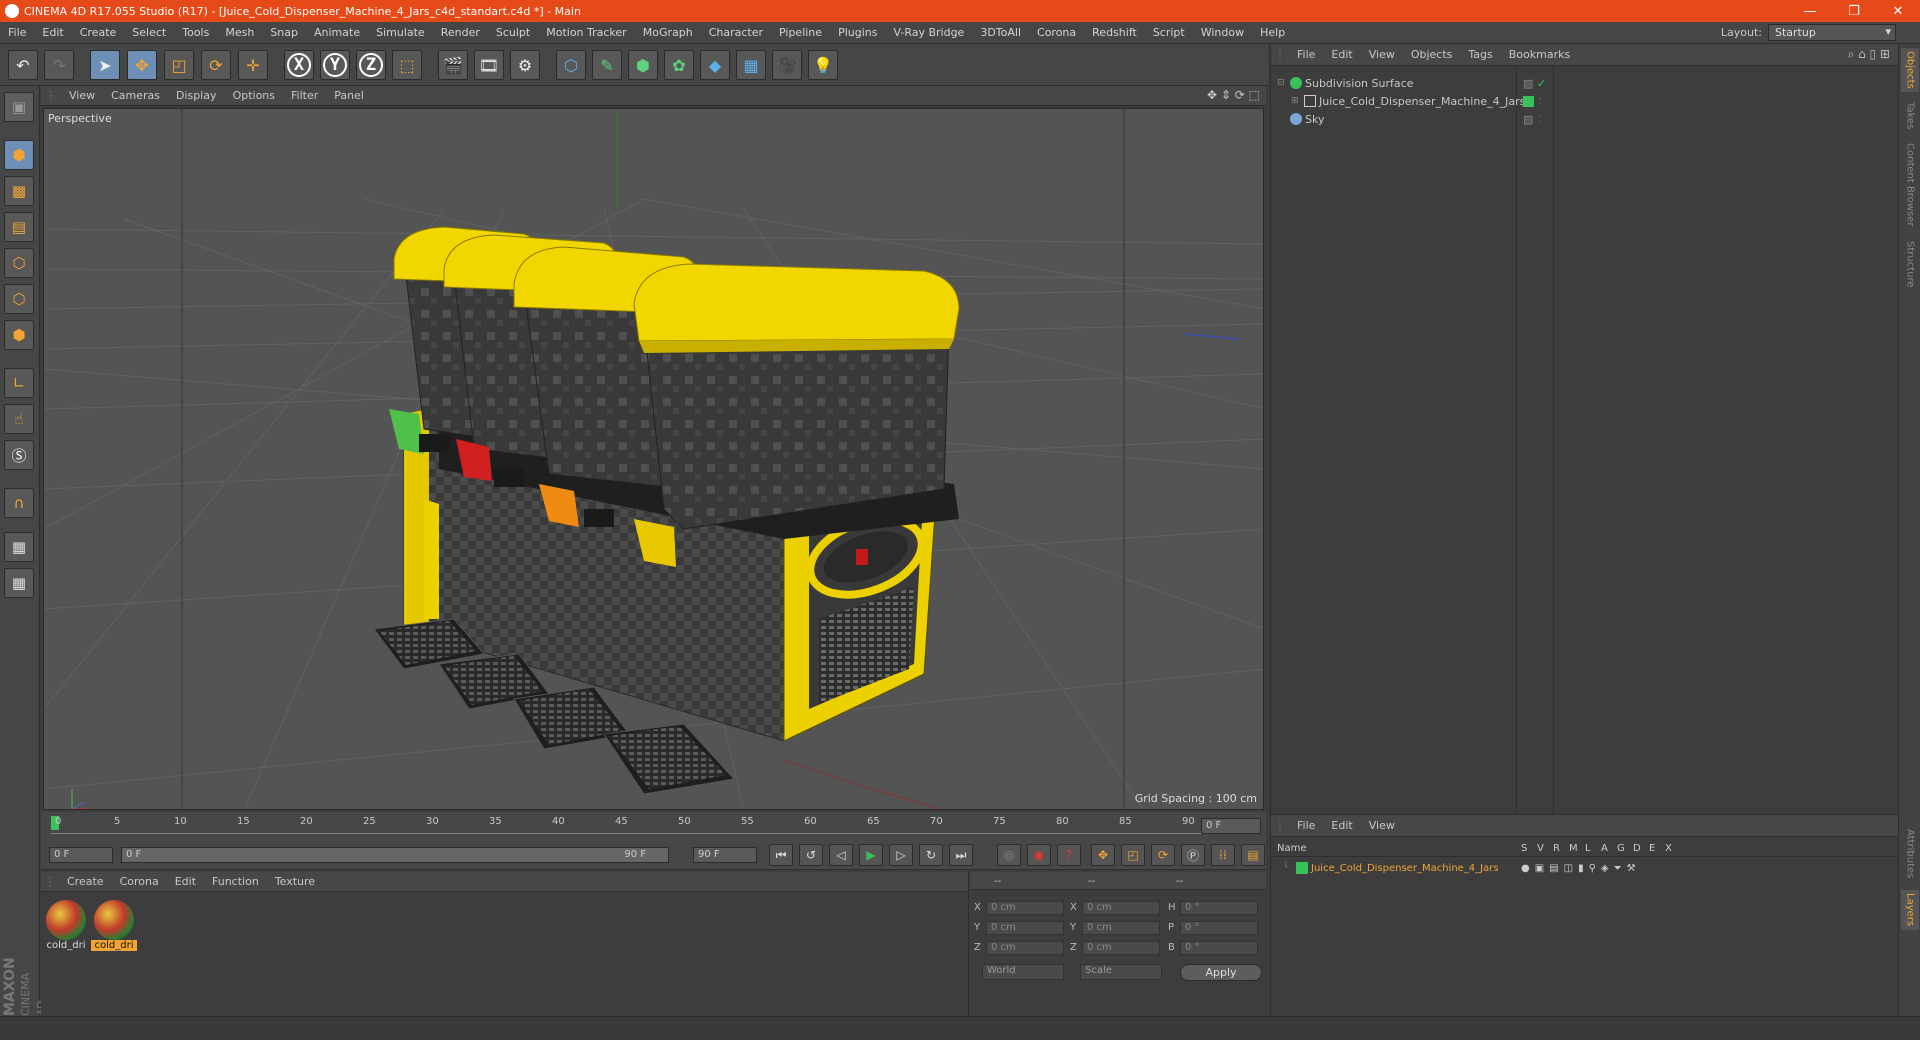 Image resolution: width=1920 pixels, height=1040 pixels. What do you see at coordinates (1832, 32) in the screenshot?
I see `layout-dropdown: Startup` at bounding box center [1832, 32].